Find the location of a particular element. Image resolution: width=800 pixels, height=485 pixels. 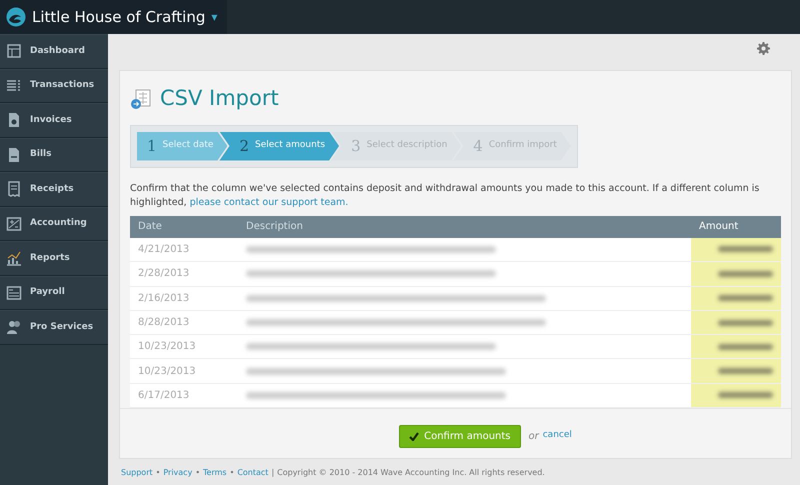

id-card-icon is located at coordinates (14, 292).